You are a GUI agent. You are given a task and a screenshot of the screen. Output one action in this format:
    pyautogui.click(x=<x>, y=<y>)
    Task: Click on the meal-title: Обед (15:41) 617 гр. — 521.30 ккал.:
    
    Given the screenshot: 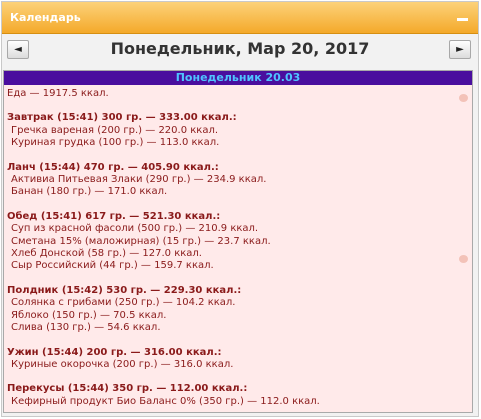 What is the action you would take?
    pyautogui.click(x=114, y=216)
    